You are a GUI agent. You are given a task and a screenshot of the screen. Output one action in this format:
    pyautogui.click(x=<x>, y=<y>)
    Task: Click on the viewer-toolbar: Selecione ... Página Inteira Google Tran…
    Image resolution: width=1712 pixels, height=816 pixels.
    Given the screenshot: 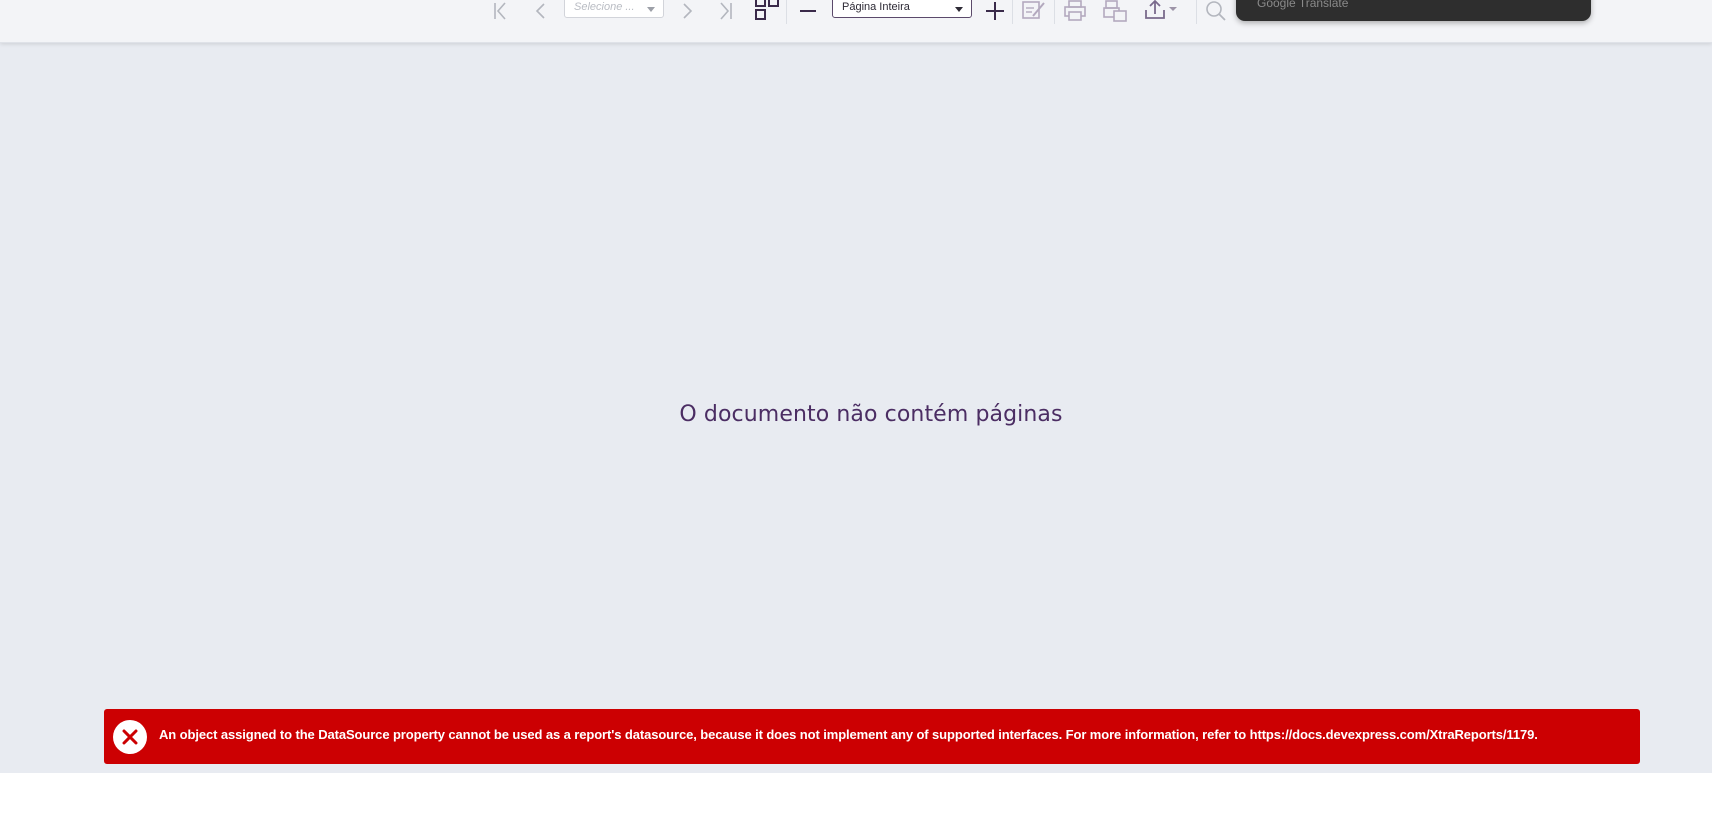 What is the action you would take?
    pyautogui.click(x=856, y=21)
    